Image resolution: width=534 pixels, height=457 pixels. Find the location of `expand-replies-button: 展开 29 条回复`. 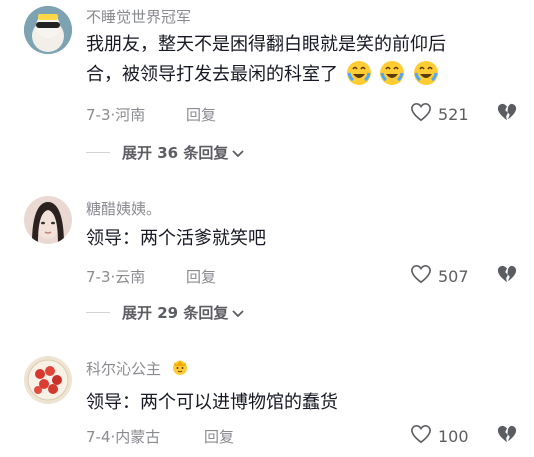

expand-replies-button: 展开 29 条回复 is located at coordinates (165, 312).